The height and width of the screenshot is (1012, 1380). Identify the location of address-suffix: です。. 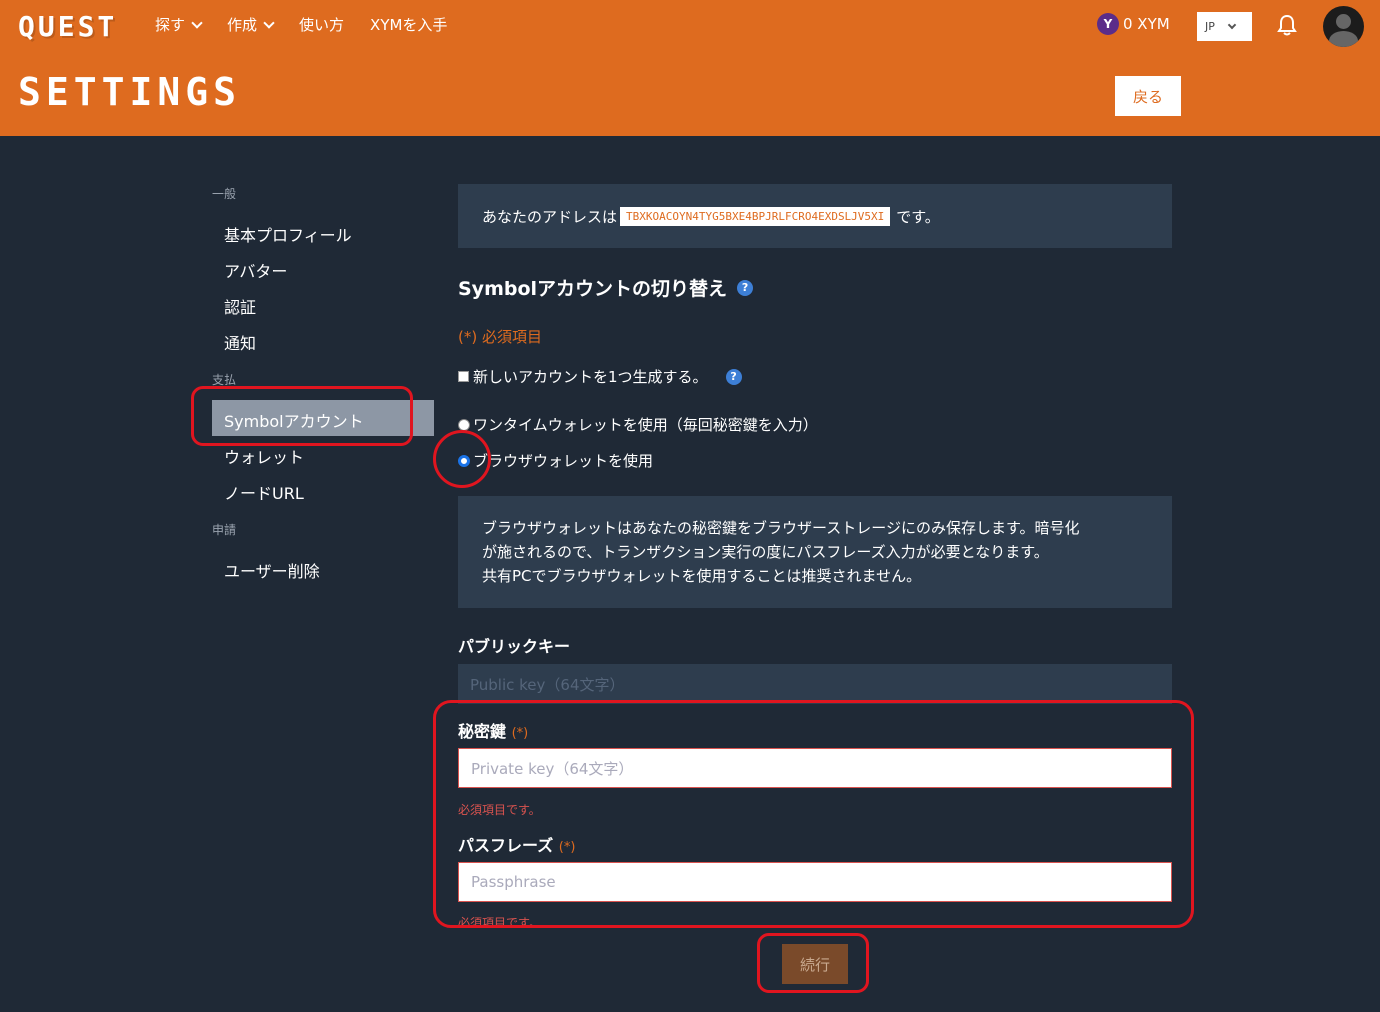
(918, 216).